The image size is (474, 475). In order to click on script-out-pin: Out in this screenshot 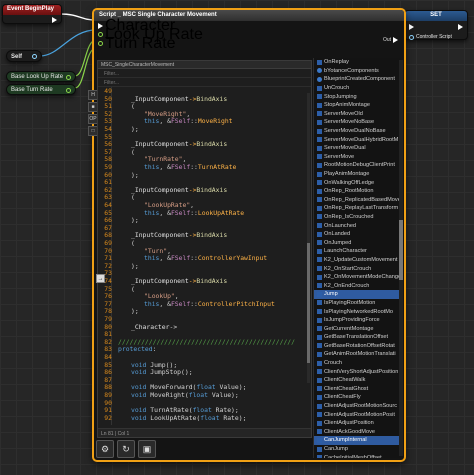, I will do `click(390, 40)`.